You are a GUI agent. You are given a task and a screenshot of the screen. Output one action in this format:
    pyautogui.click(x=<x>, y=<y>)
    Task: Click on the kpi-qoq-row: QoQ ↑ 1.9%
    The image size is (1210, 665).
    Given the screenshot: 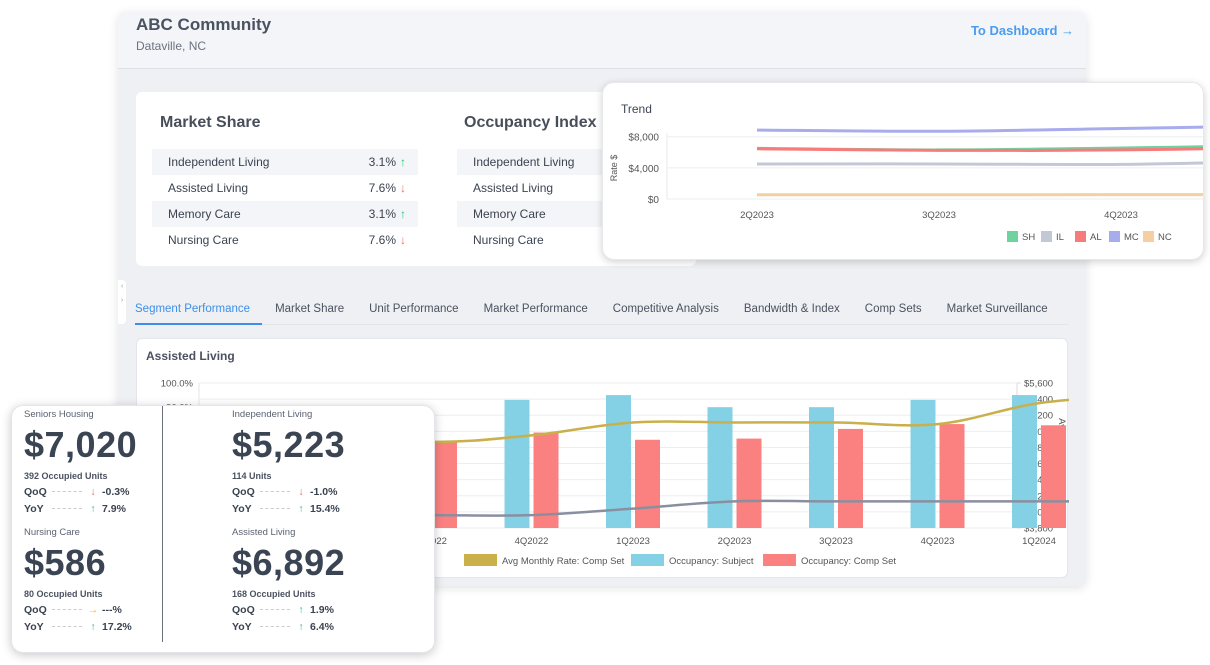 What is the action you would take?
    pyautogui.click(x=332, y=609)
    